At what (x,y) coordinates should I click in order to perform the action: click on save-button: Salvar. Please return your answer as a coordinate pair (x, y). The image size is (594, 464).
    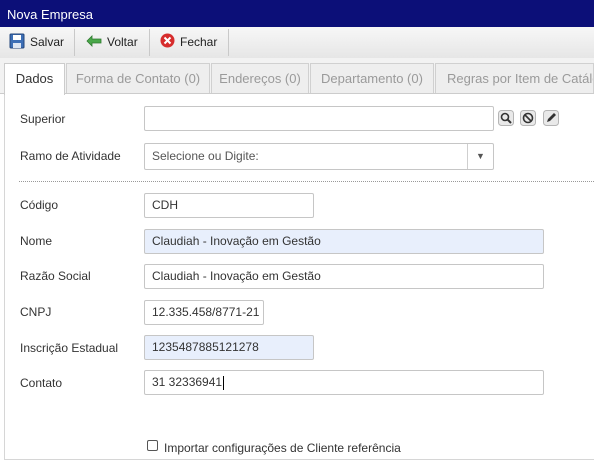
    Looking at the image, I should click on (36, 42).